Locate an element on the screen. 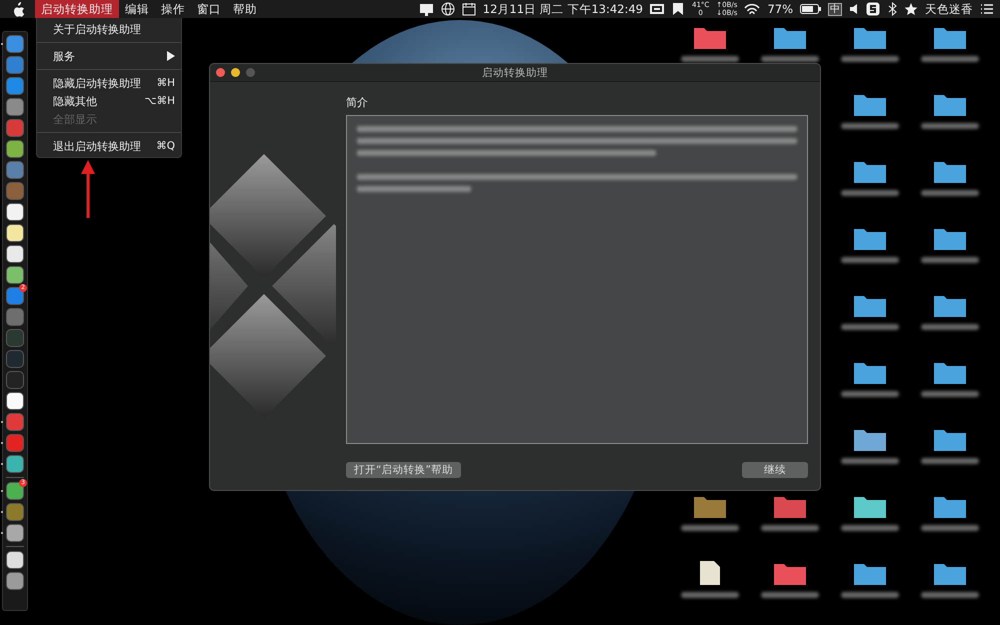 The height and width of the screenshot is (625, 1000). menu-title: 窗口 is located at coordinates (209, 9).